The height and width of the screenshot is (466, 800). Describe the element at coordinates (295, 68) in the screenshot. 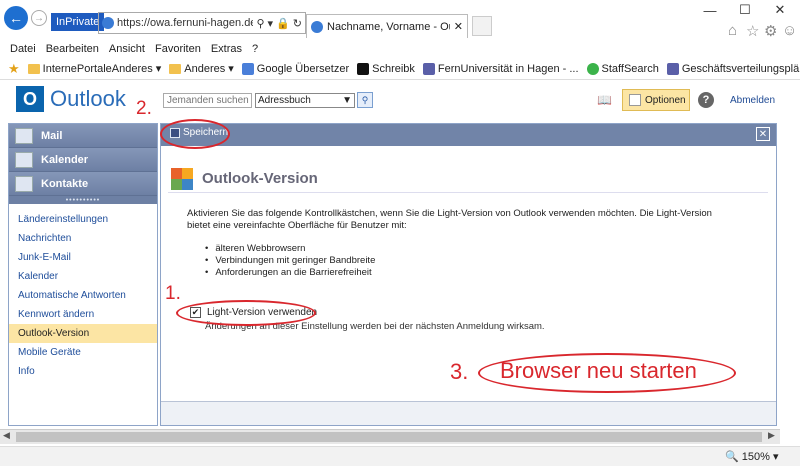

I see `fav-google-uebersetzer: Google Übersetzer` at that location.